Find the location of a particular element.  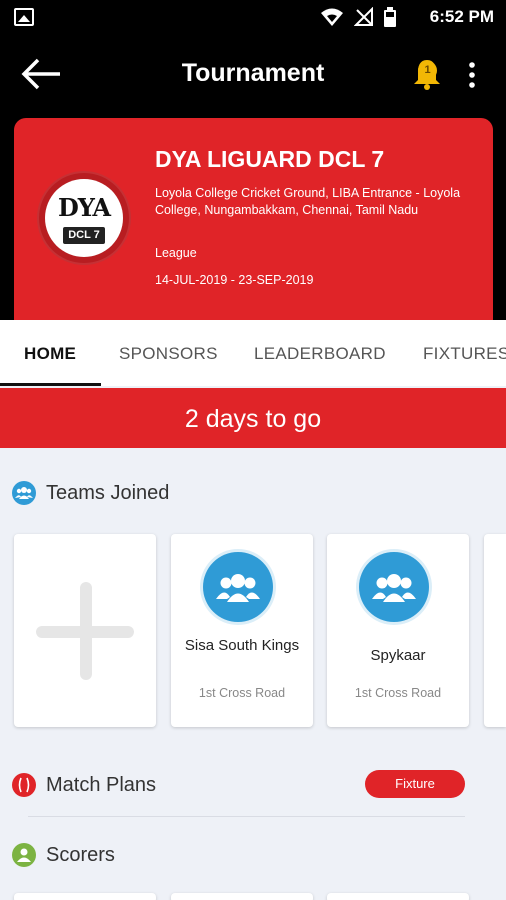

teams-icon is located at coordinates (24, 493).